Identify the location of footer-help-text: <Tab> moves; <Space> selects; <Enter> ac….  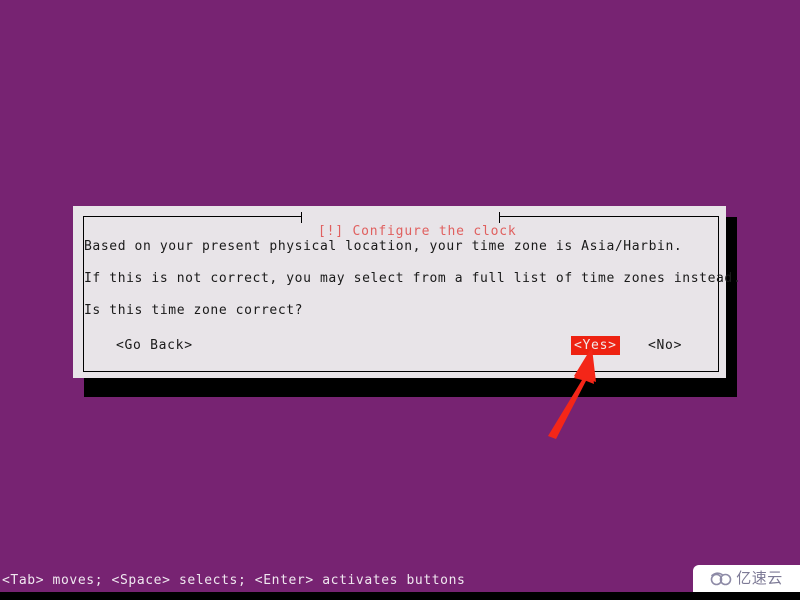
(234, 580).